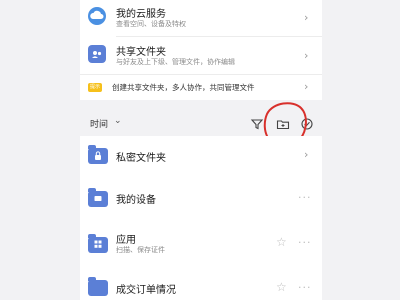 This screenshot has width=400, height=300. What do you see at coordinates (136, 200) in the screenshot?
I see `list-item-title: 我的设备` at bounding box center [136, 200].